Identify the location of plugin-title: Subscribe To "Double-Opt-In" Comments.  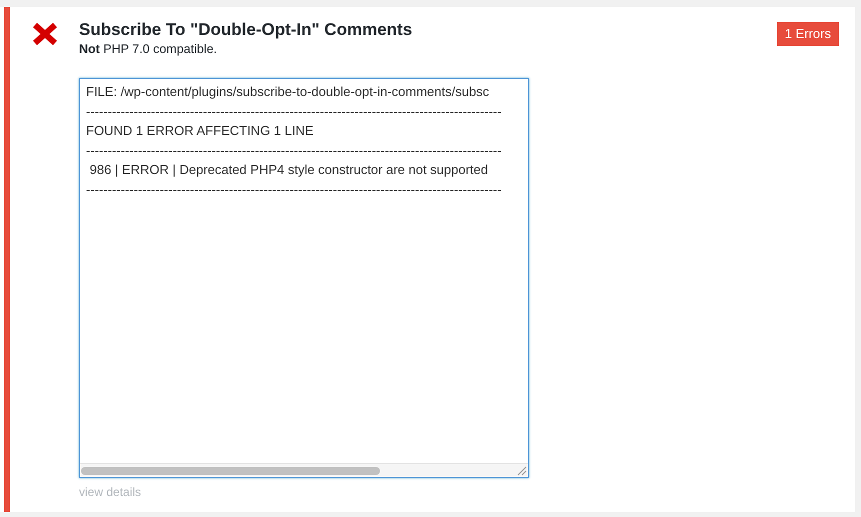
(246, 30).